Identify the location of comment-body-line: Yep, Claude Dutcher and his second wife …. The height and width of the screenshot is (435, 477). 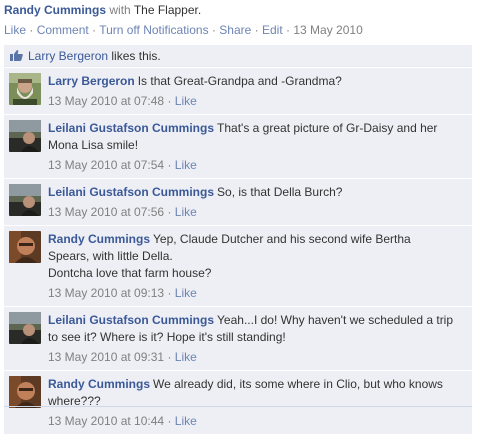
(282, 239).